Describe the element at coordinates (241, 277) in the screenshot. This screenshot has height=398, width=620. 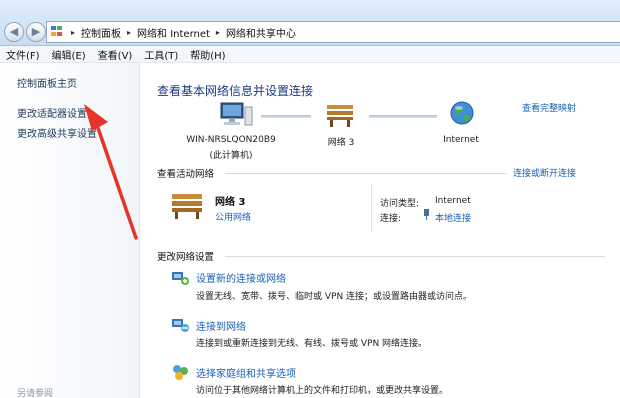
I see `setup-new-connection-link: 设置新的连接或网络` at that location.